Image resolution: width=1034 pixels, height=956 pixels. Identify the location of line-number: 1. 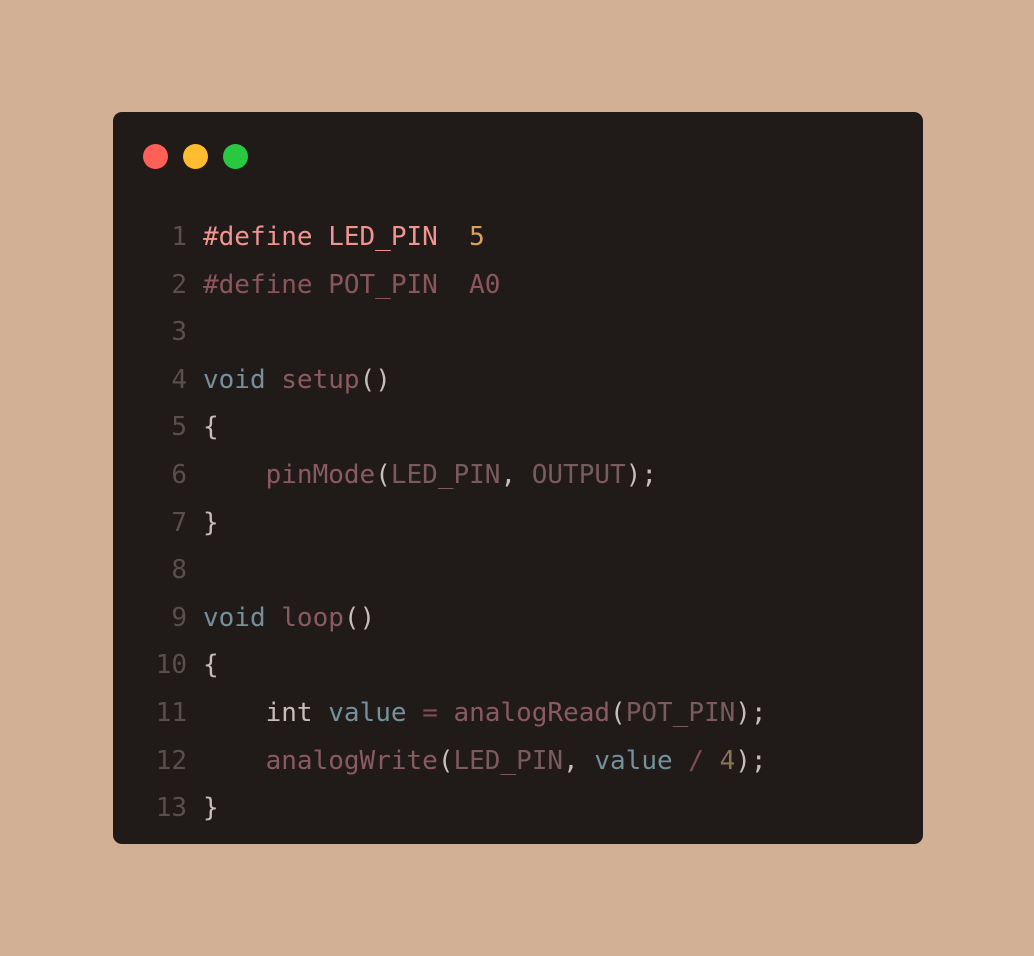
(179, 237).